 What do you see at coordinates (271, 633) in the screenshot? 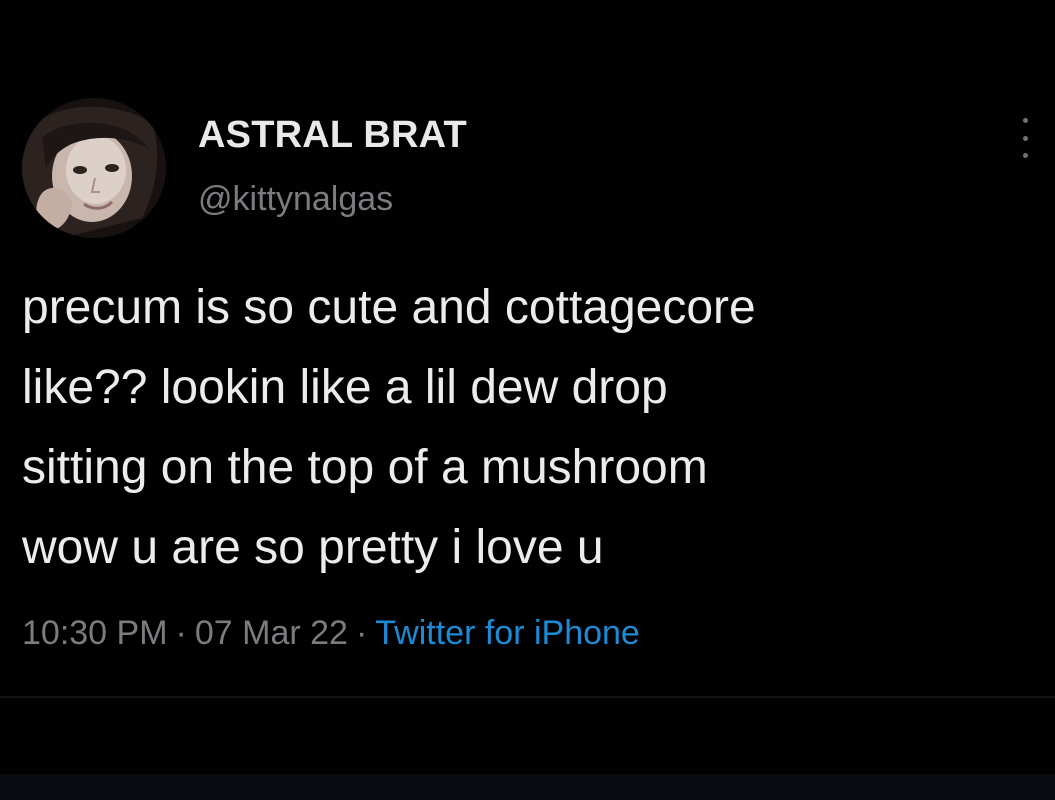
I see `tweet-date: 07 Mar 22` at bounding box center [271, 633].